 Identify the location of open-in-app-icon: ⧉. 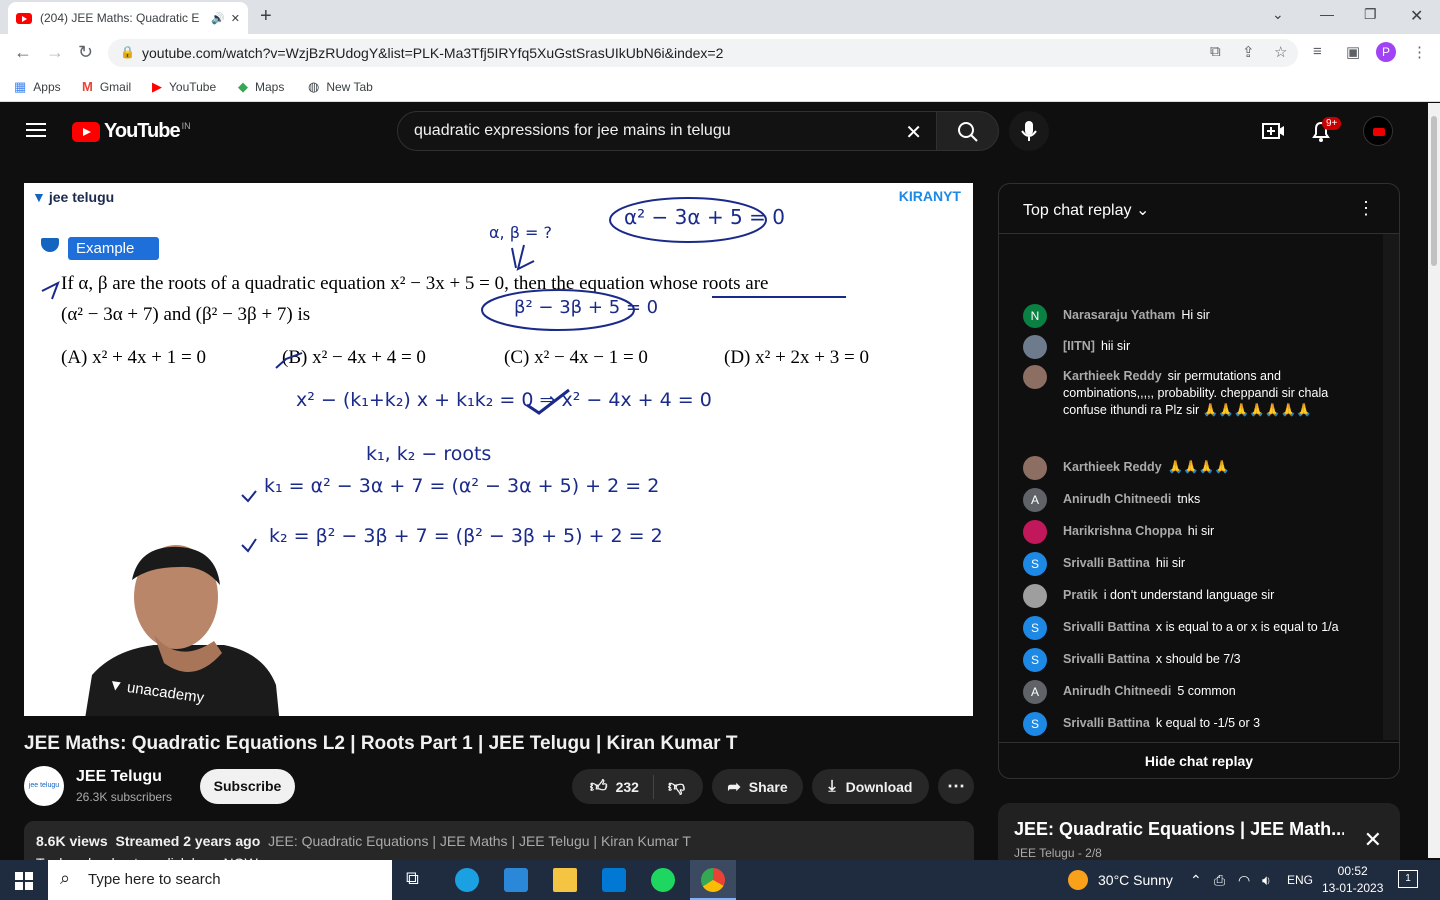
(1215, 51).